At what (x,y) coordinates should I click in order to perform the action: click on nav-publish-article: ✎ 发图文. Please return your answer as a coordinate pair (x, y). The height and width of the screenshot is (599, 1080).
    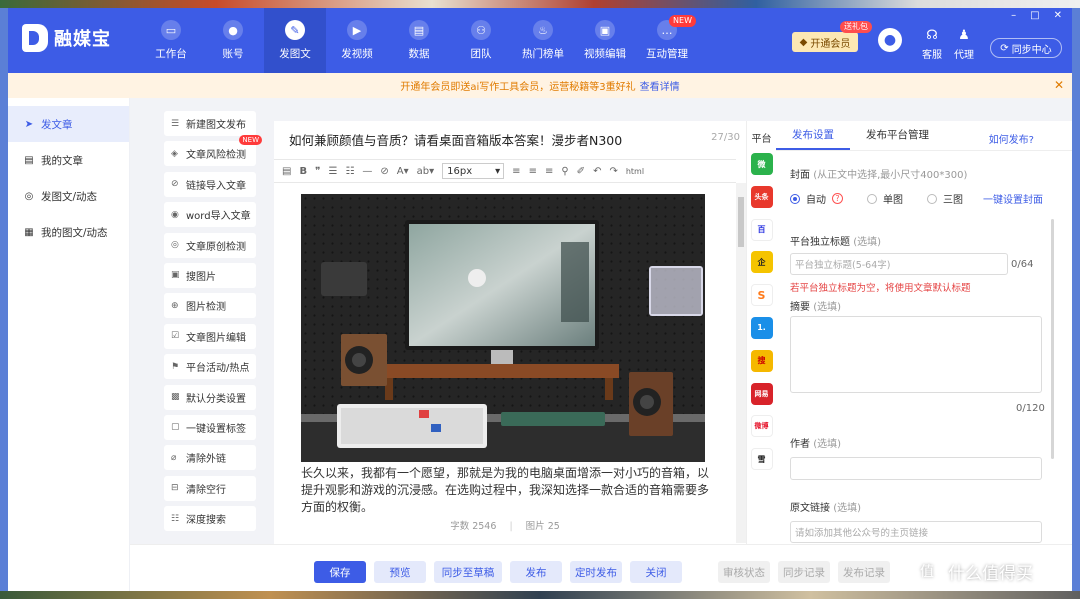
    Looking at the image, I should click on (295, 40).